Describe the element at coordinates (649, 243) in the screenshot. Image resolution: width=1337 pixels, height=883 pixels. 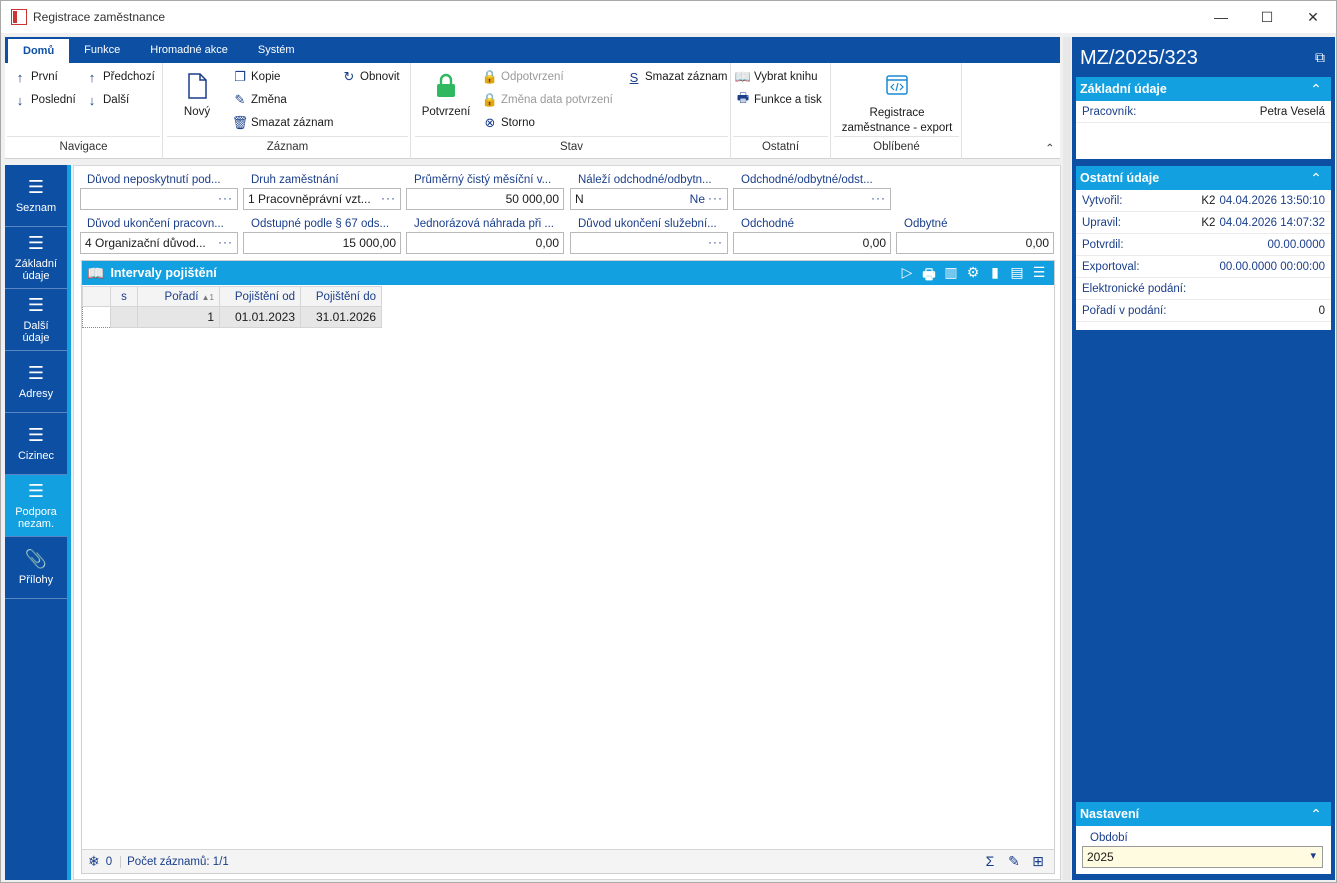
I see `service-termination-reason-field: ···` at that location.